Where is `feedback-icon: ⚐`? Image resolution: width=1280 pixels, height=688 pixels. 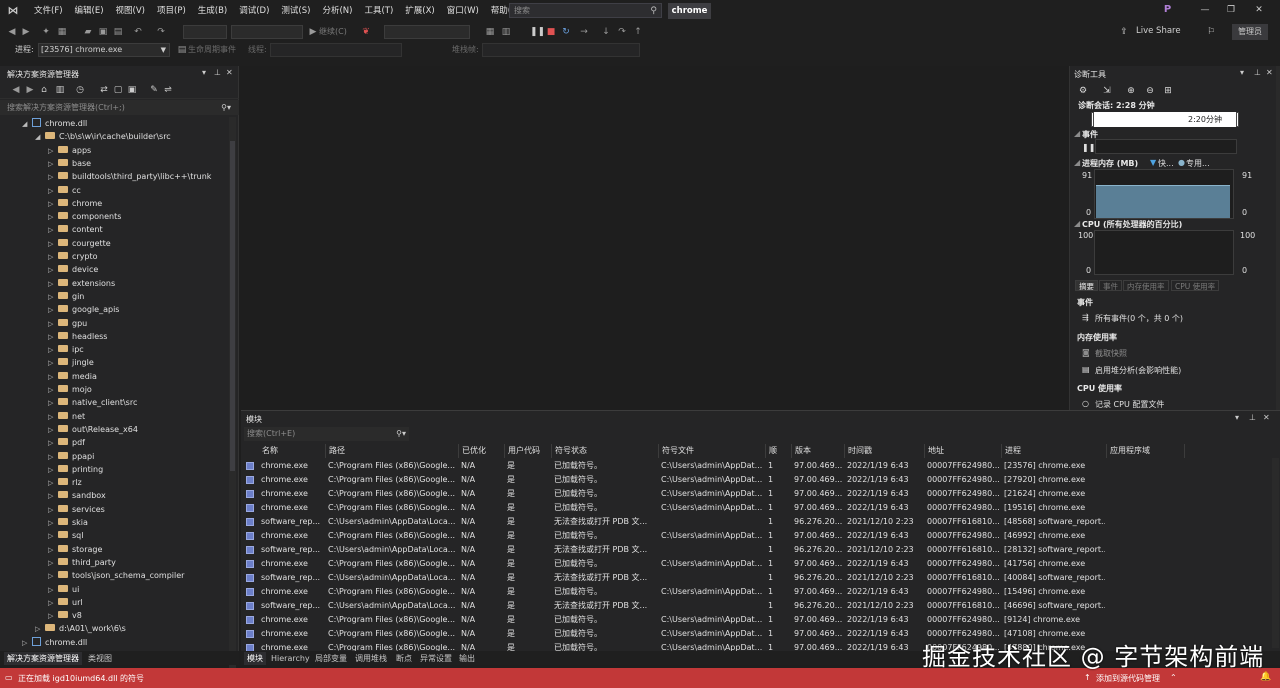 feedback-icon: ⚐ is located at coordinates (1211, 32).